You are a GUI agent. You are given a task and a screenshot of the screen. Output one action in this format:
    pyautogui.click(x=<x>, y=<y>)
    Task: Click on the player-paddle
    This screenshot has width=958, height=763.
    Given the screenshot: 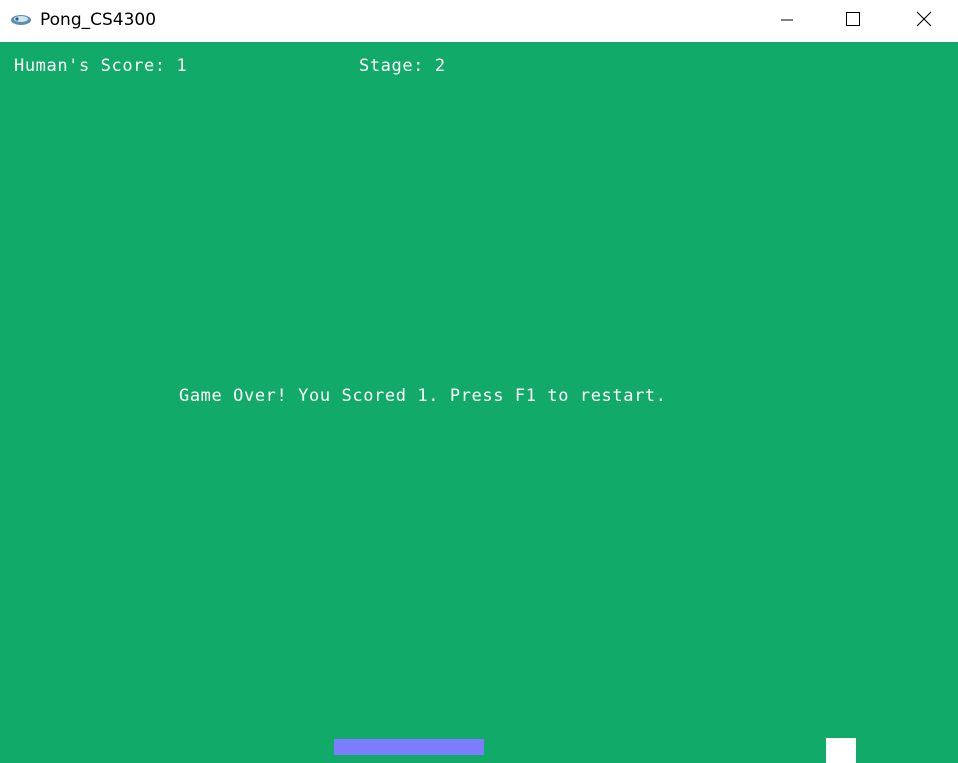 What is the action you would take?
    pyautogui.click(x=409, y=747)
    